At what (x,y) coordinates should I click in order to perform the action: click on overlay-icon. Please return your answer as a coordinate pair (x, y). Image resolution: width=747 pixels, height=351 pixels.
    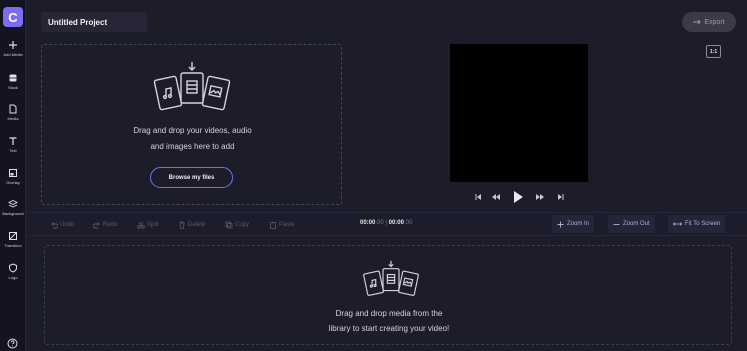
    Looking at the image, I should click on (13, 173).